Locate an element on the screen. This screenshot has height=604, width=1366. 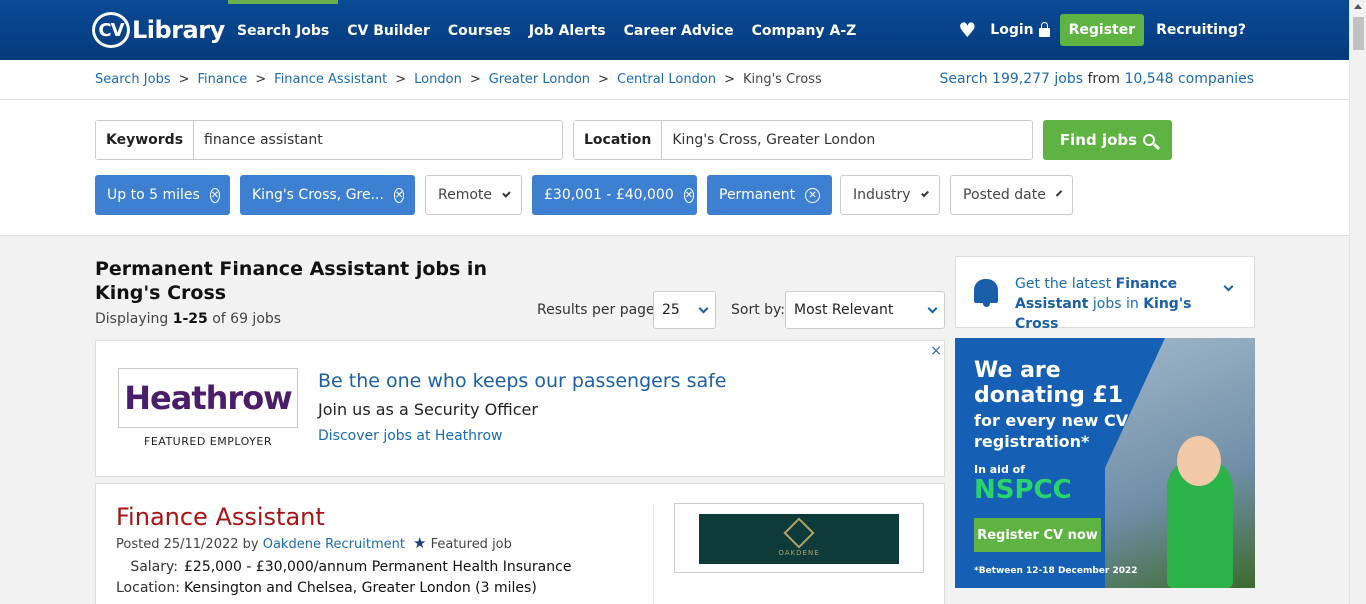
keywords-field: Keywords is located at coordinates (329, 140).